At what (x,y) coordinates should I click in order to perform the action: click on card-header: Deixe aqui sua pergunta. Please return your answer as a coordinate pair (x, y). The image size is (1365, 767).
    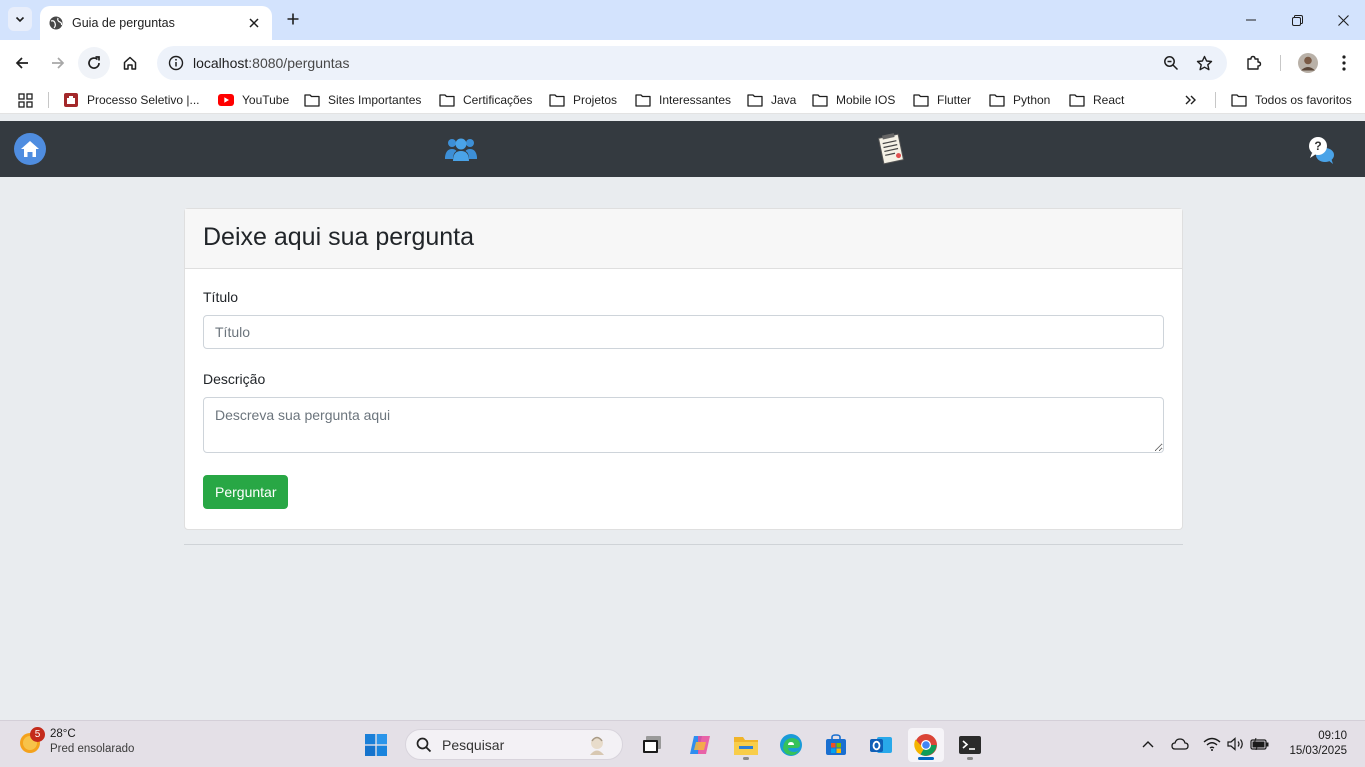
    Looking at the image, I should click on (683, 239).